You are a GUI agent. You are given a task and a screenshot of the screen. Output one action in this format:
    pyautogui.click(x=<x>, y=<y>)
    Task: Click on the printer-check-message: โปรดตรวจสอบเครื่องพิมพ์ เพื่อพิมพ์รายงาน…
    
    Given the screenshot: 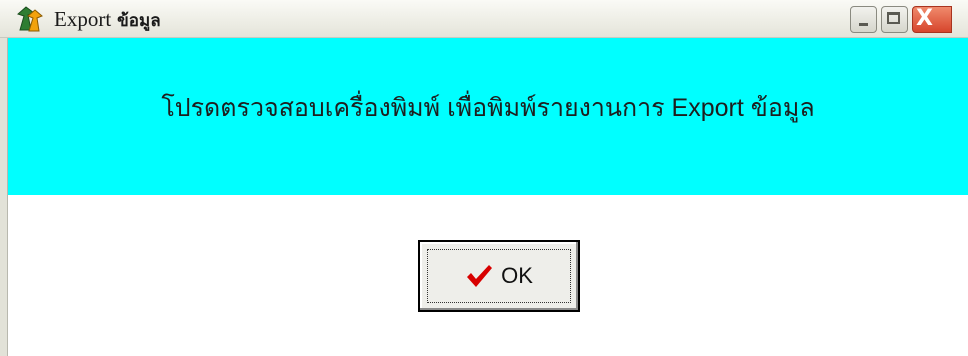 What is the action you would take?
    pyautogui.click(x=488, y=108)
    